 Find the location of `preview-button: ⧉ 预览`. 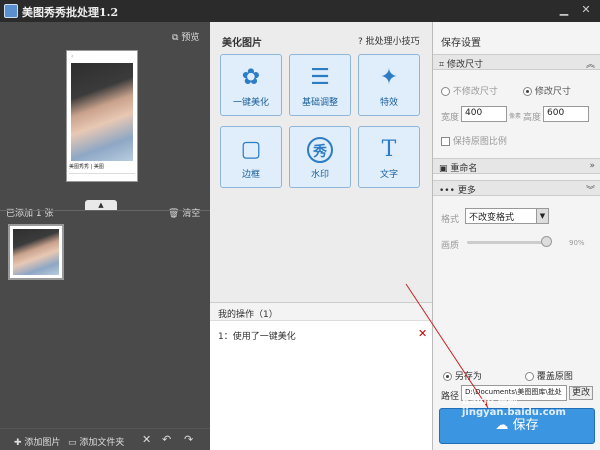

preview-button: ⧉ 预览 is located at coordinates (185, 36).